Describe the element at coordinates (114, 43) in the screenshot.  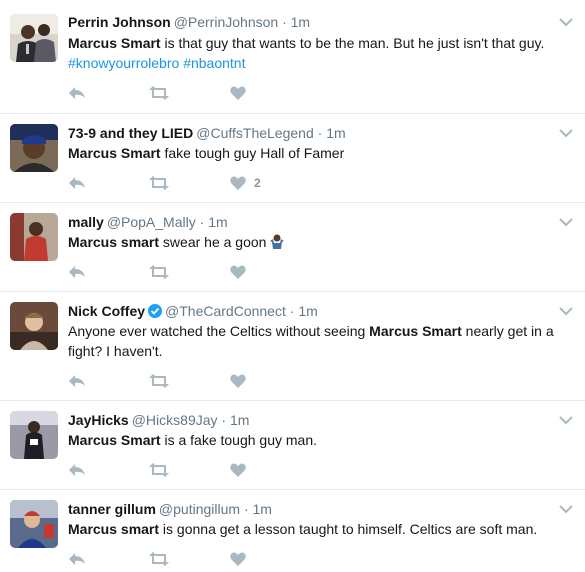
I see `text-segment: Marcus Smart` at that location.